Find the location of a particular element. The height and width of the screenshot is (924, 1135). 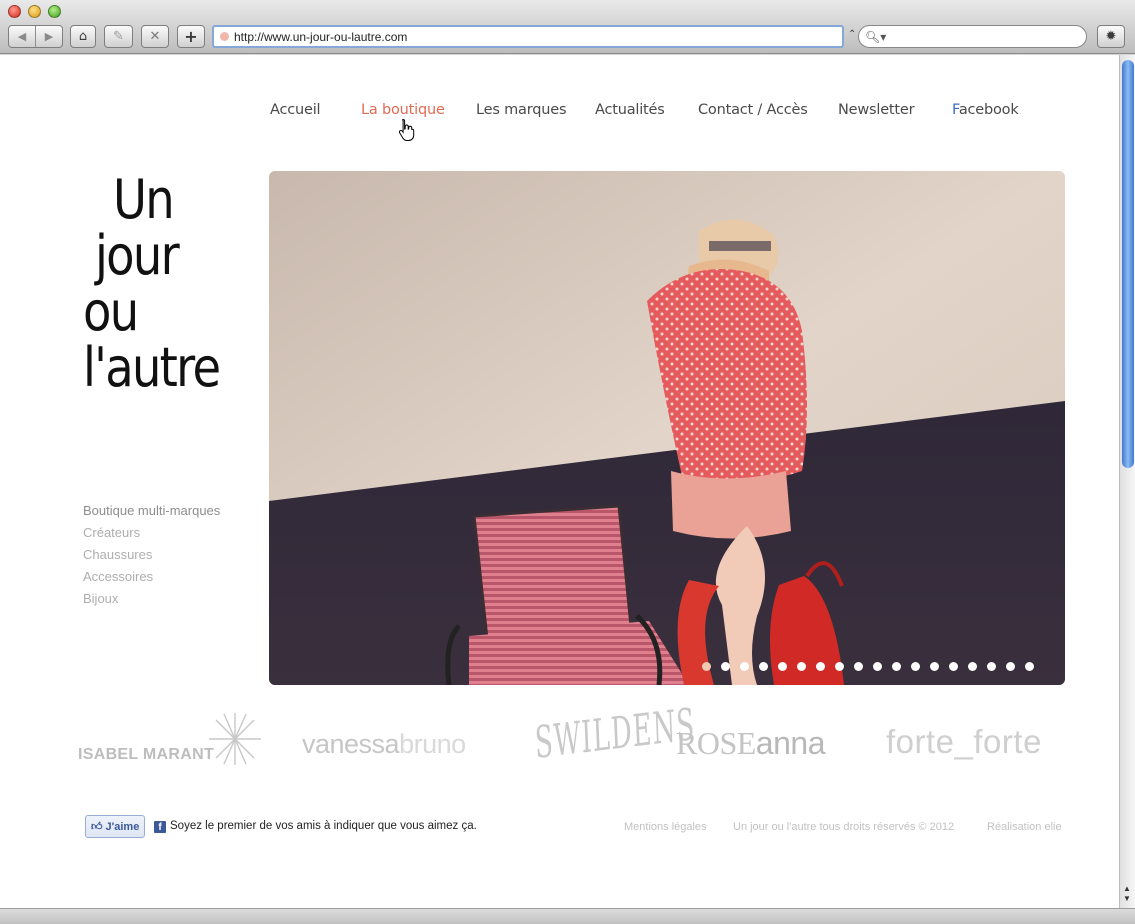

star-burst-icon is located at coordinates (235, 739).